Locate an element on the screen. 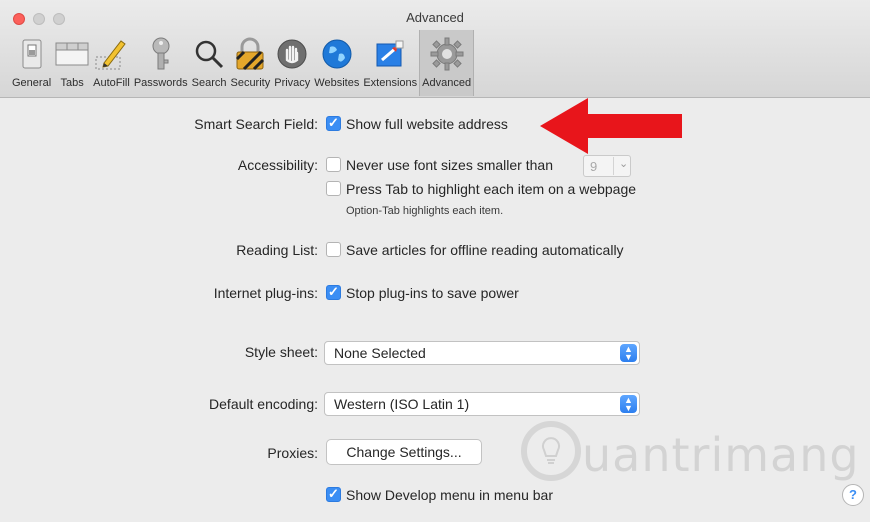  hand-icon is located at coordinates (292, 54).